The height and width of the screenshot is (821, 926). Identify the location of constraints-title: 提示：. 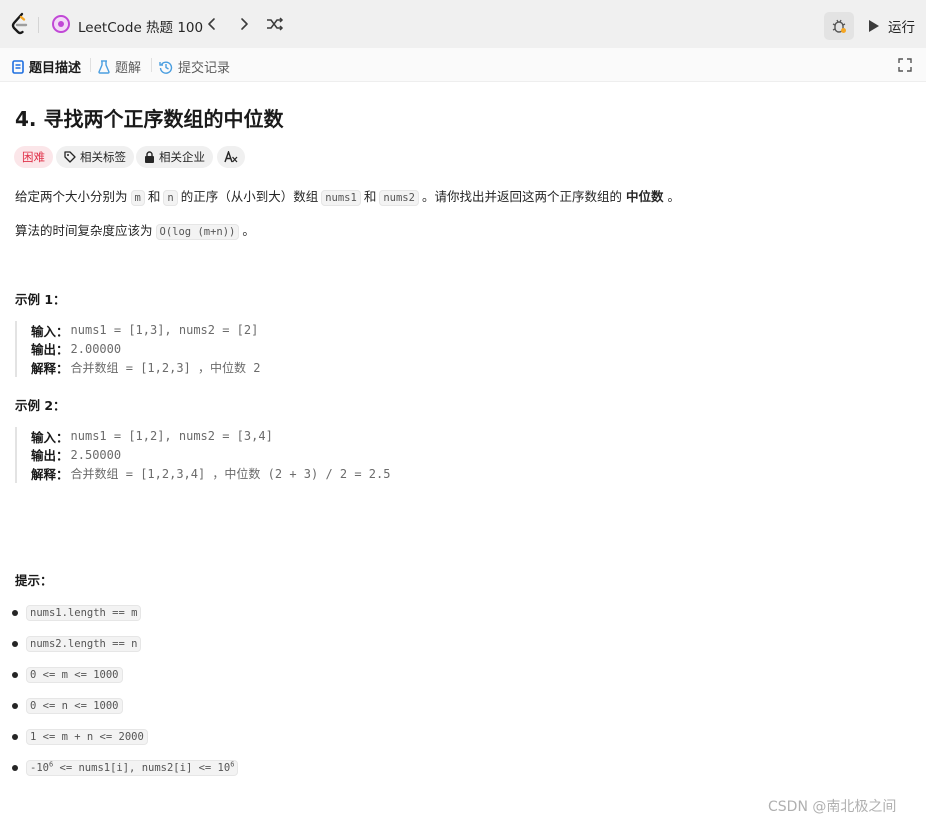
(34, 580).